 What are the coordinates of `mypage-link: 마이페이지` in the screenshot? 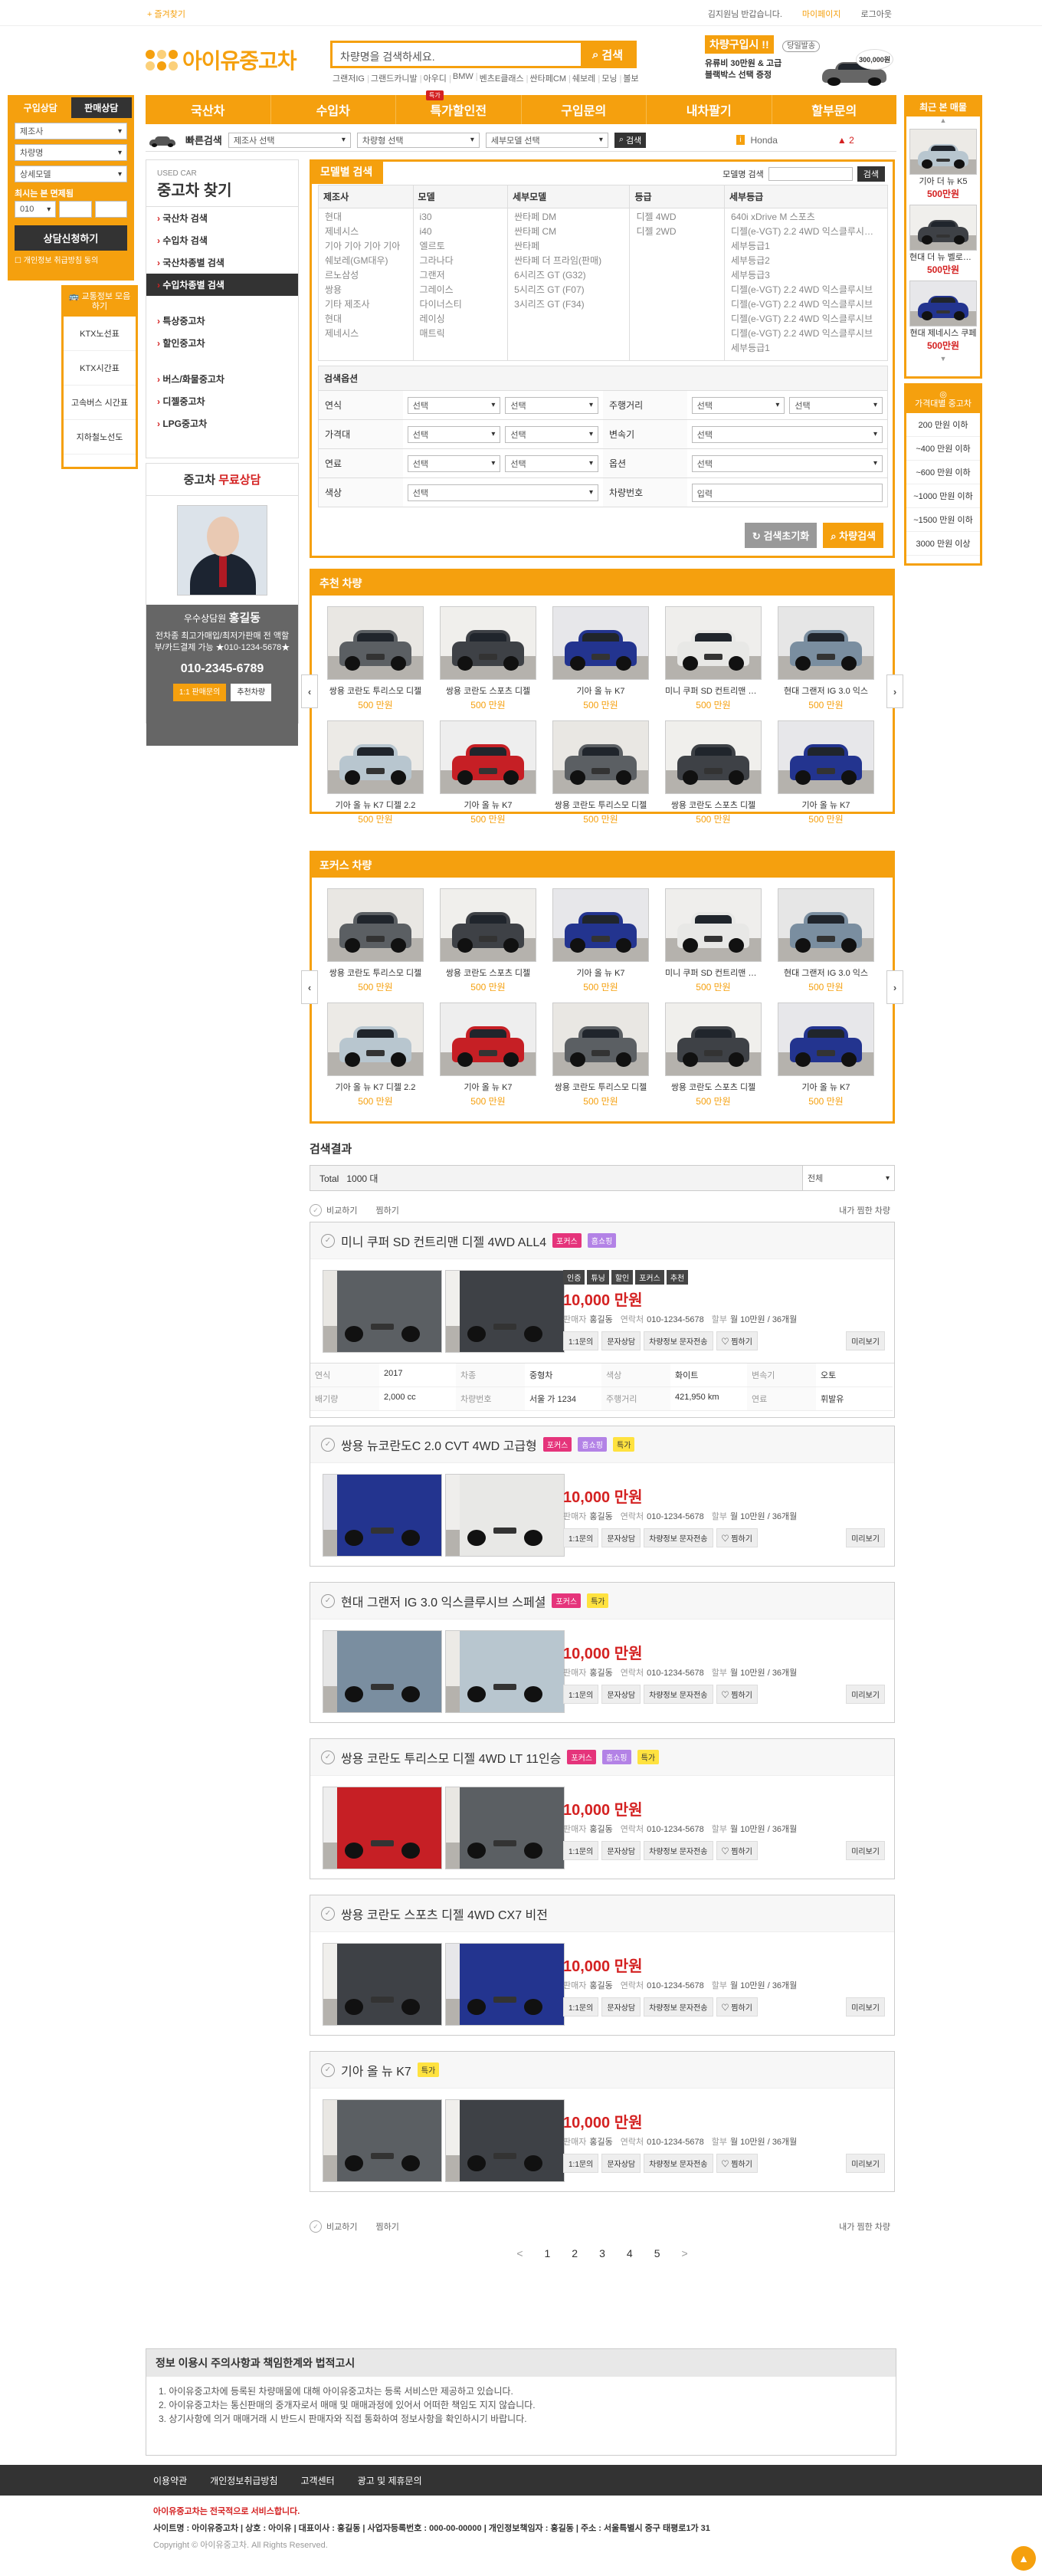 It's located at (822, 14).